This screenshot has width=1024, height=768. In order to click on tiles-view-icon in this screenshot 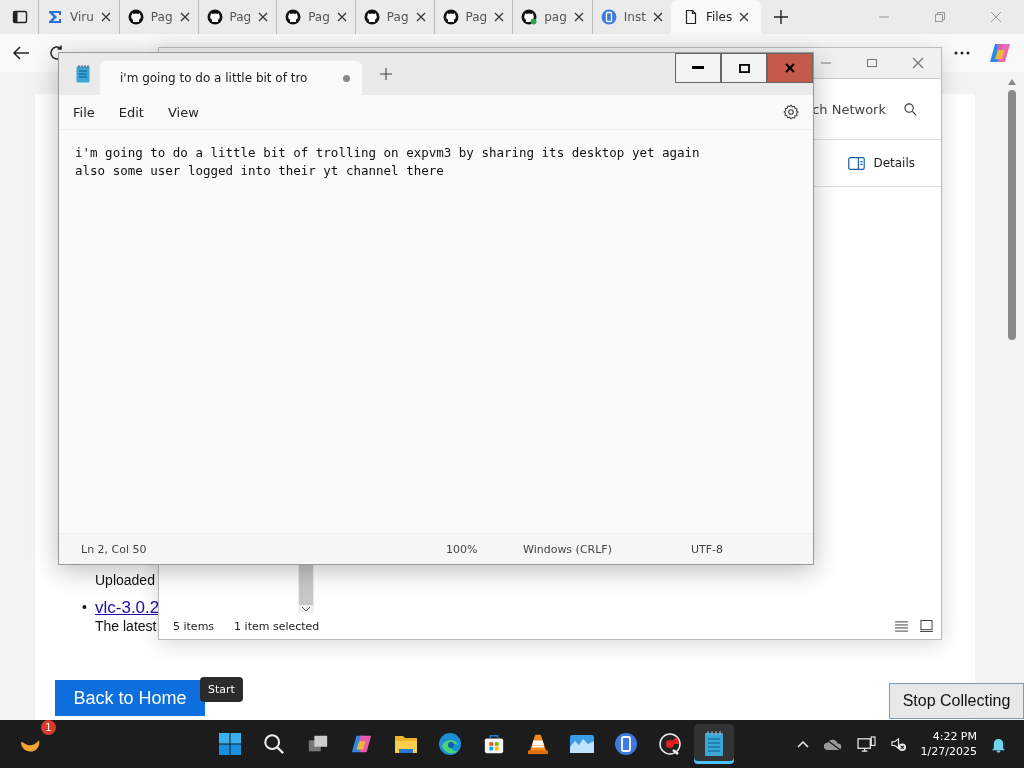, I will do `click(926, 626)`.